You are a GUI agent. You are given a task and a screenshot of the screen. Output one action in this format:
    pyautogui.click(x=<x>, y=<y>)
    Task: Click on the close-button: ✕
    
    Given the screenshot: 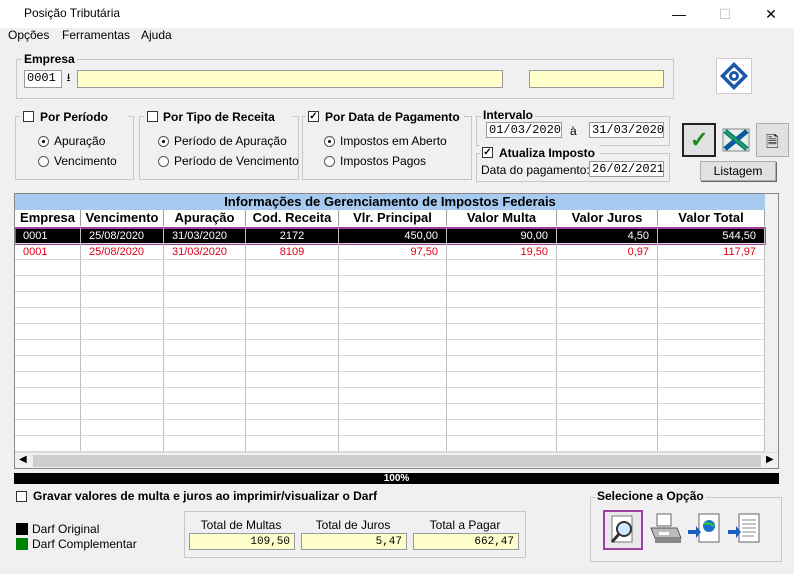 What is the action you would take?
    pyautogui.click(x=771, y=14)
    